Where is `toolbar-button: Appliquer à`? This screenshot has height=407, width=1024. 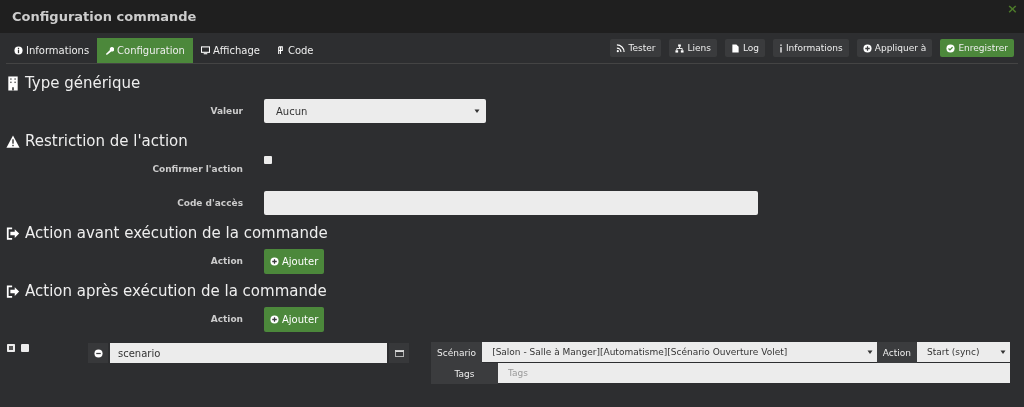 toolbar-button: Appliquer à is located at coordinates (894, 48).